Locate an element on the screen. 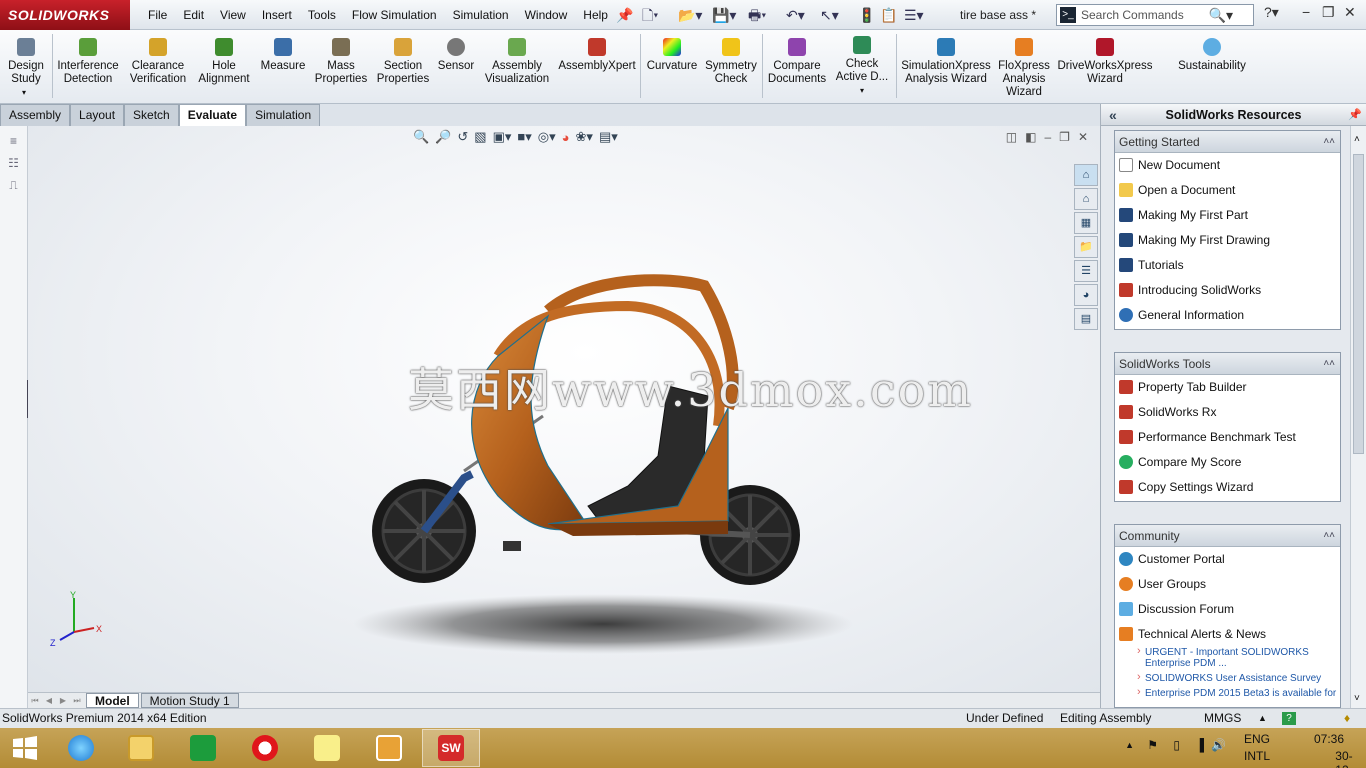 Image resolution: width=1366 pixels, height=768 pixels. power-icon: ▯ is located at coordinates (1176, 745).